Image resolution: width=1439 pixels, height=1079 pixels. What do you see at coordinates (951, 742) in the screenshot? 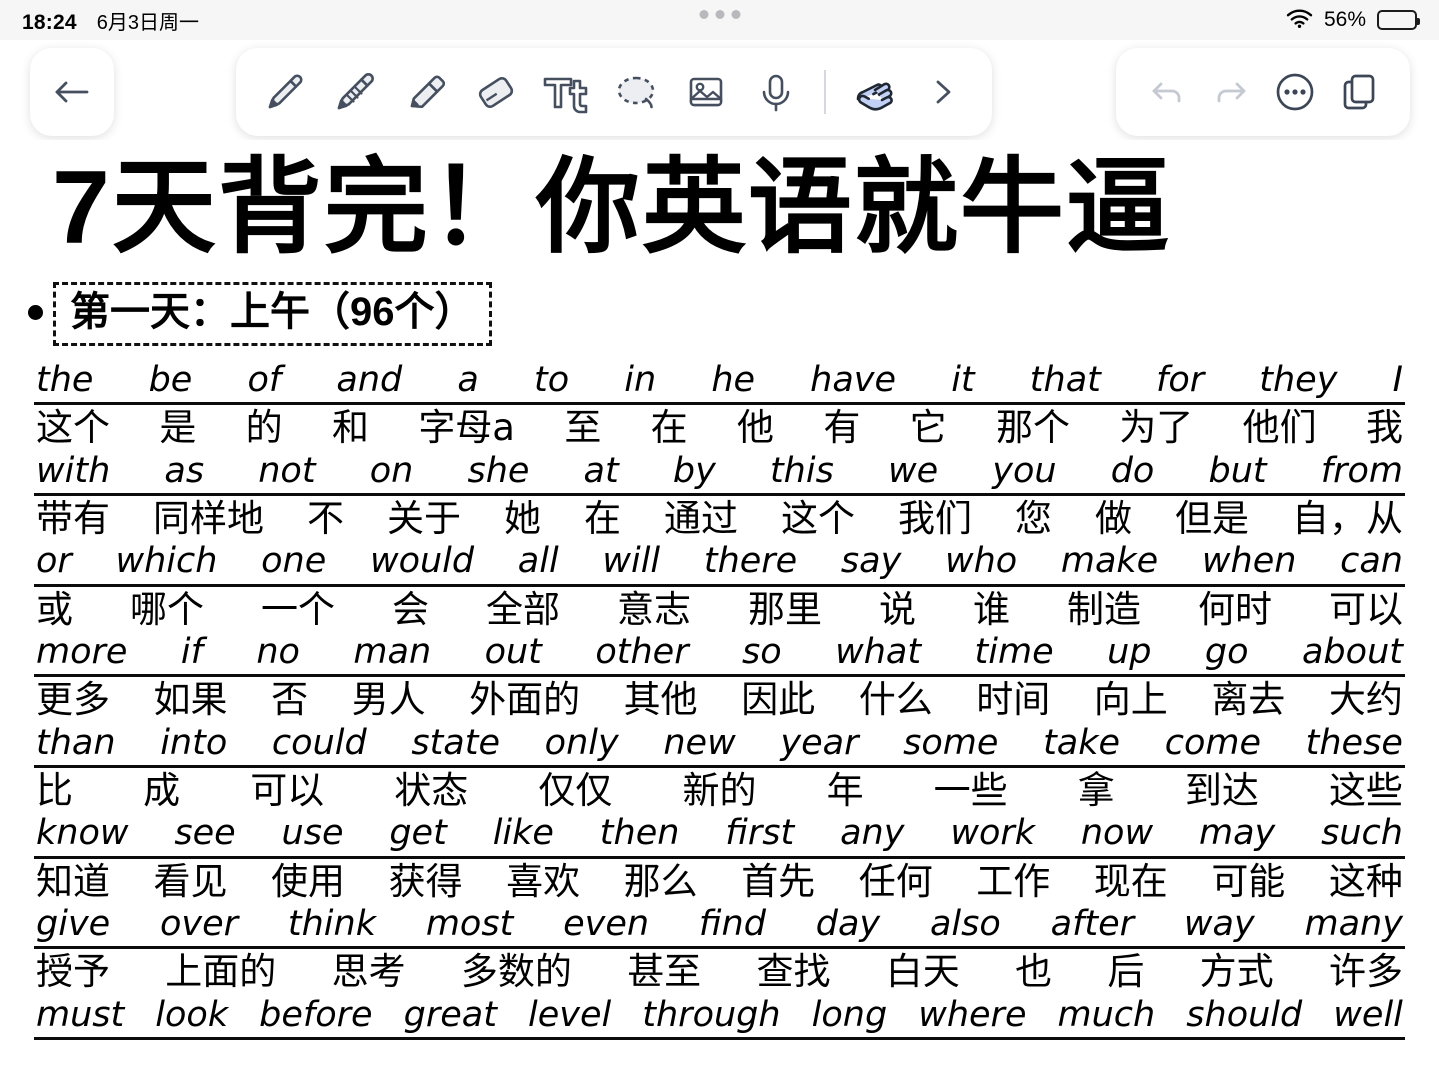
I see `vocab-word-en: some` at bounding box center [951, 742].